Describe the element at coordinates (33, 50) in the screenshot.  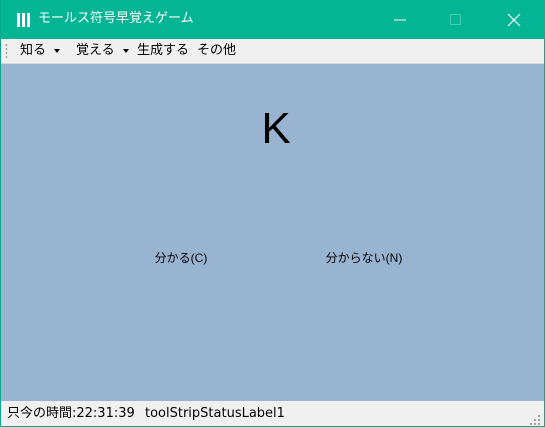
I see `menu-item-label: 知る` at that location.